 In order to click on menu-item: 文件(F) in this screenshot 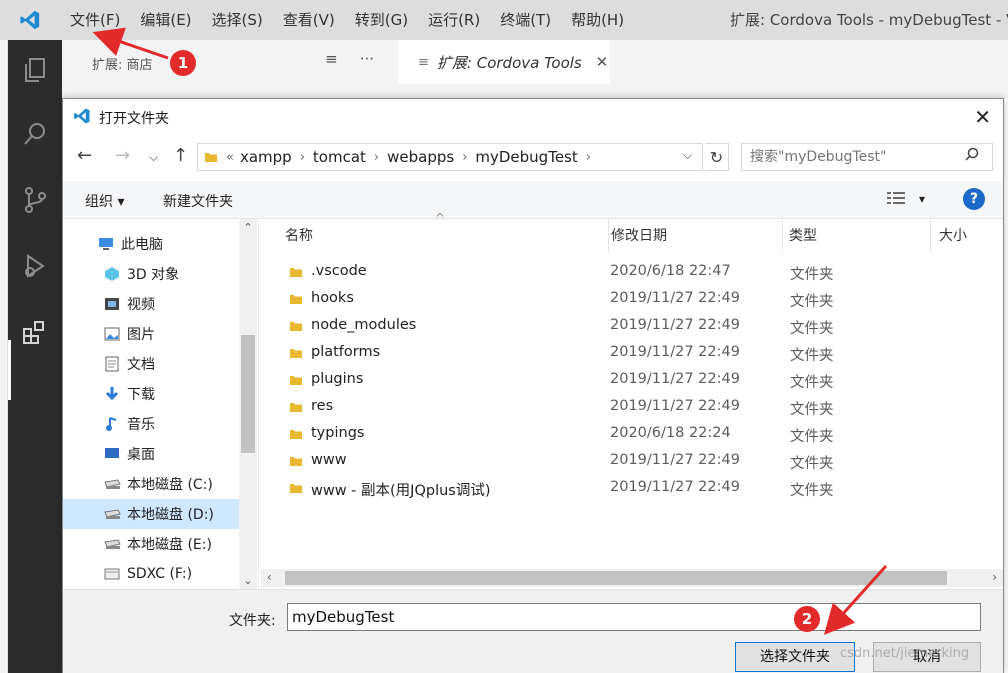, I will do `click(95, 20)`.